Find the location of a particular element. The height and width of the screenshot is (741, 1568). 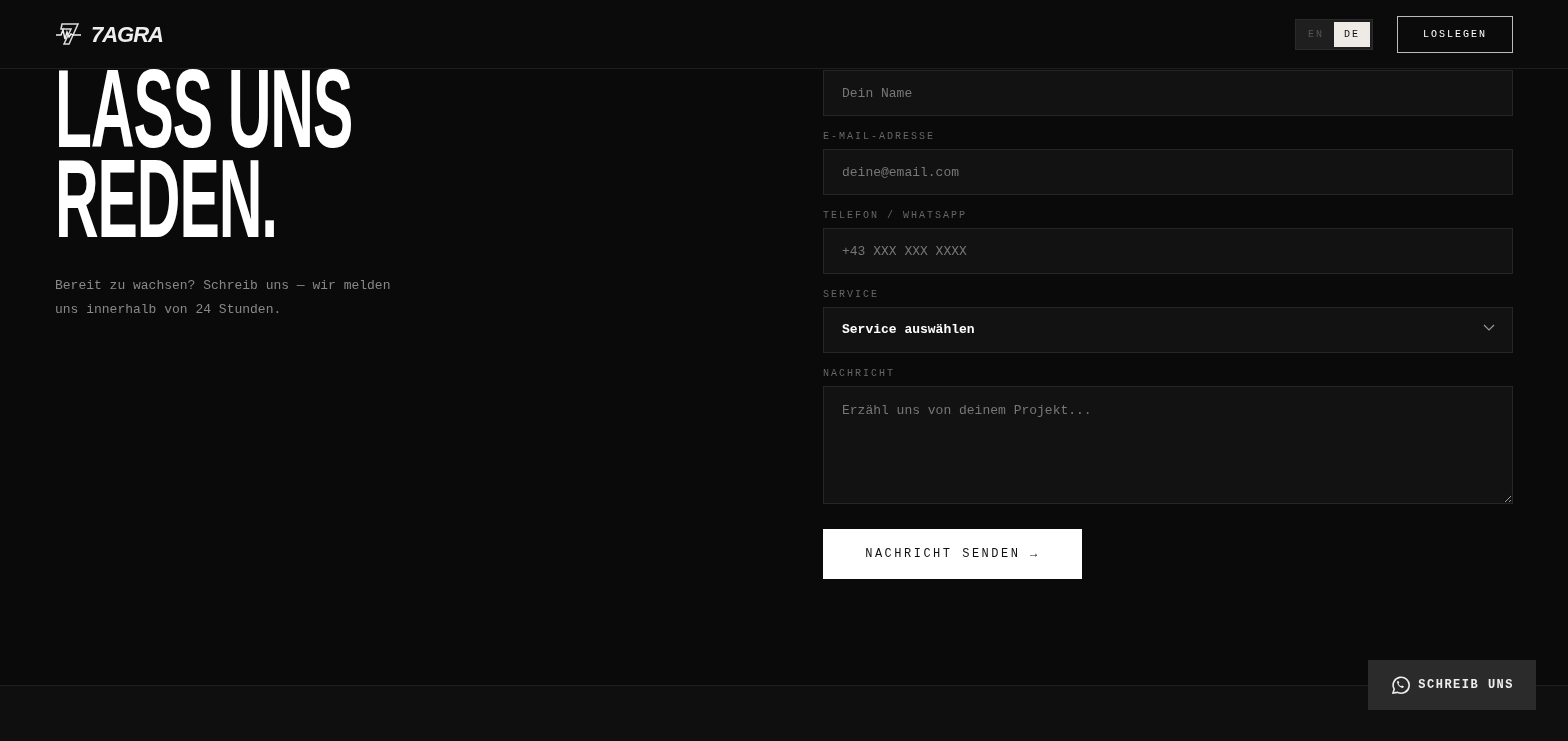

field-label: TELEFON / WHATSAPP is located at coordinates (896, 216).